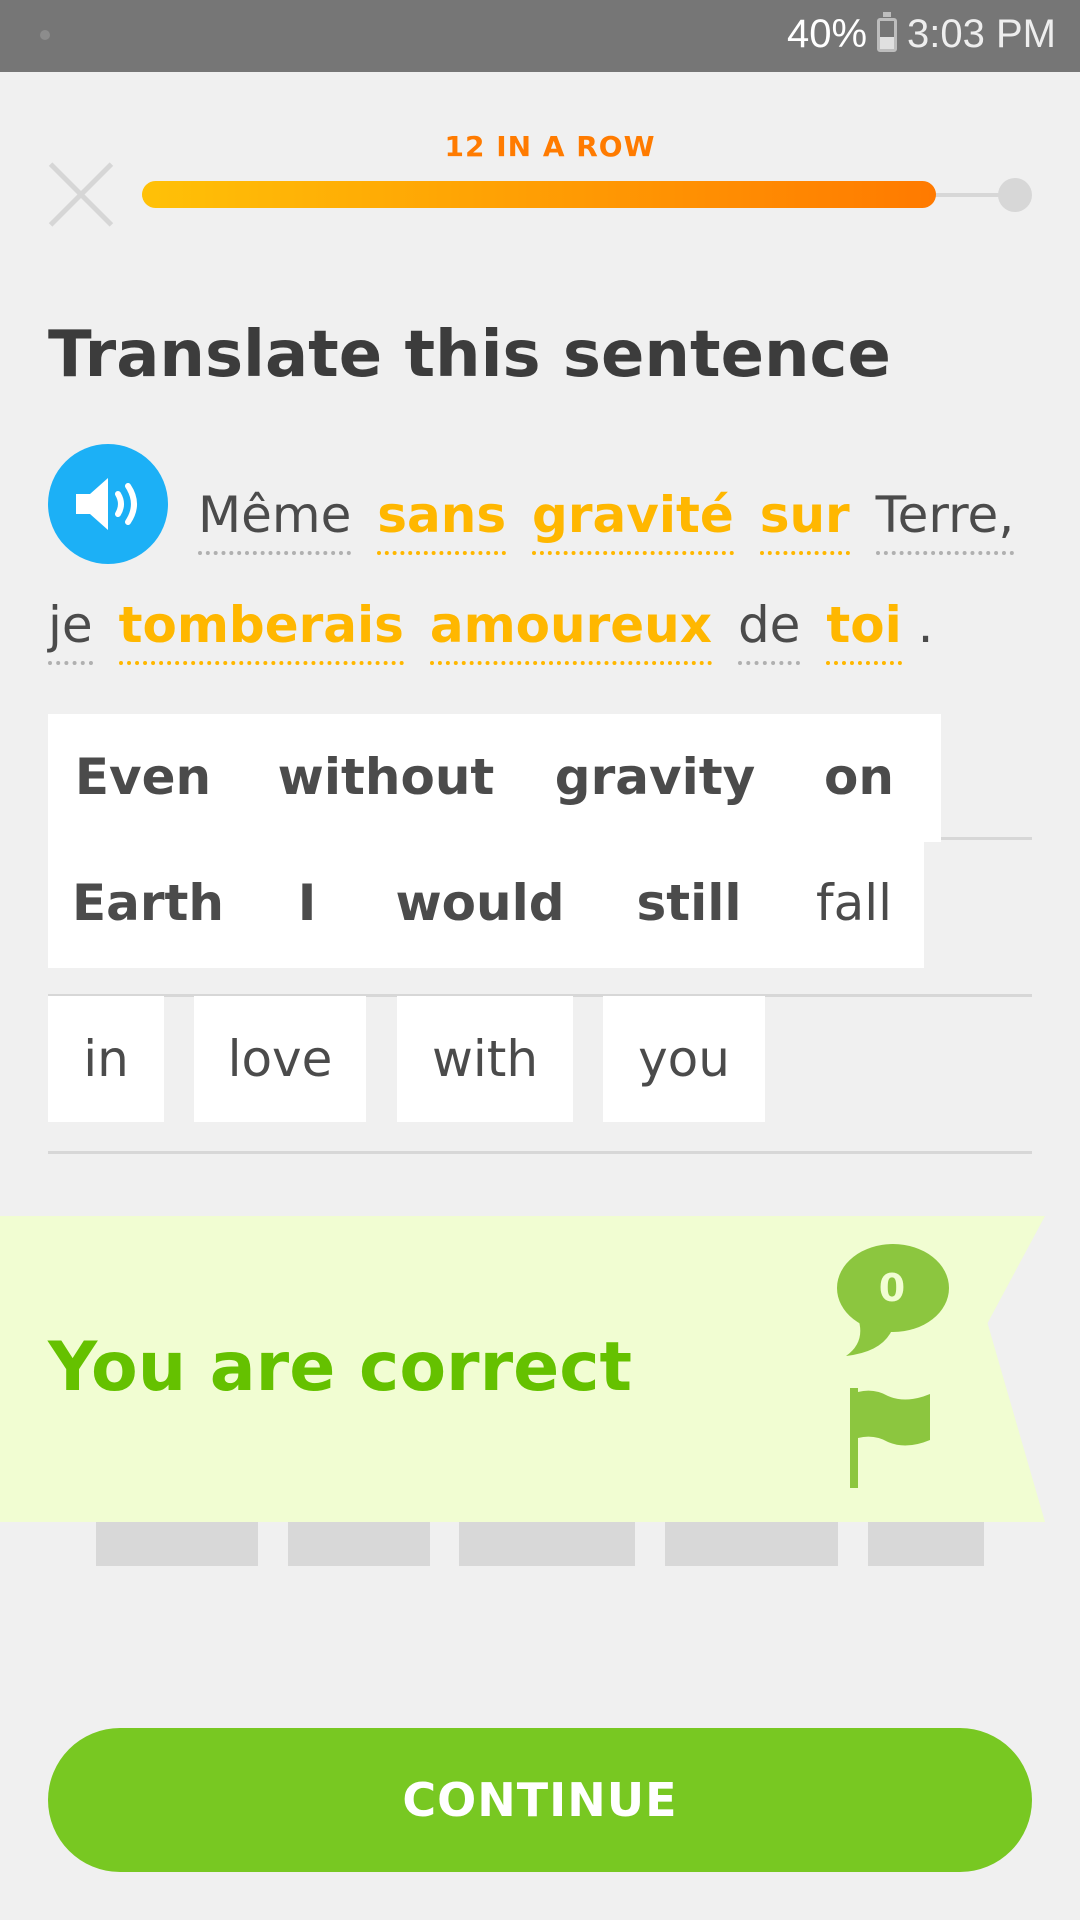 Image resolution: width=1080 pixels, height=1920 pixels. Describe the element at coordinates (148, 903) in the screenshot. I see `answer-tile: Earth` at that location.